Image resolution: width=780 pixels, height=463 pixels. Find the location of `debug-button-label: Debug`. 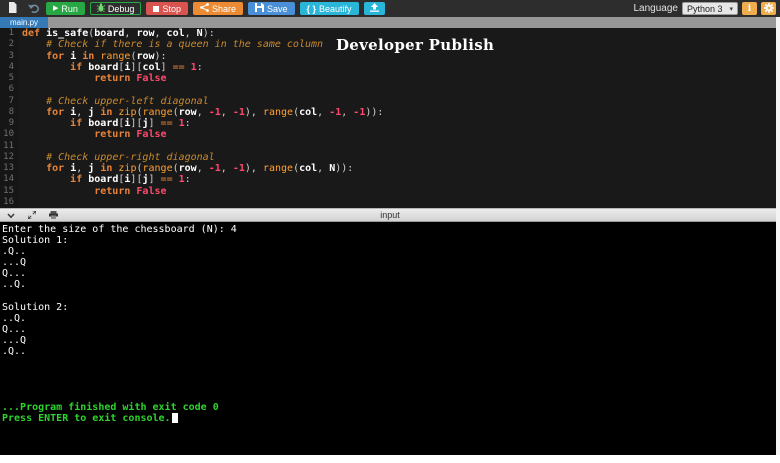

debug-button-label: Debug is located at coordinates (121, 8).